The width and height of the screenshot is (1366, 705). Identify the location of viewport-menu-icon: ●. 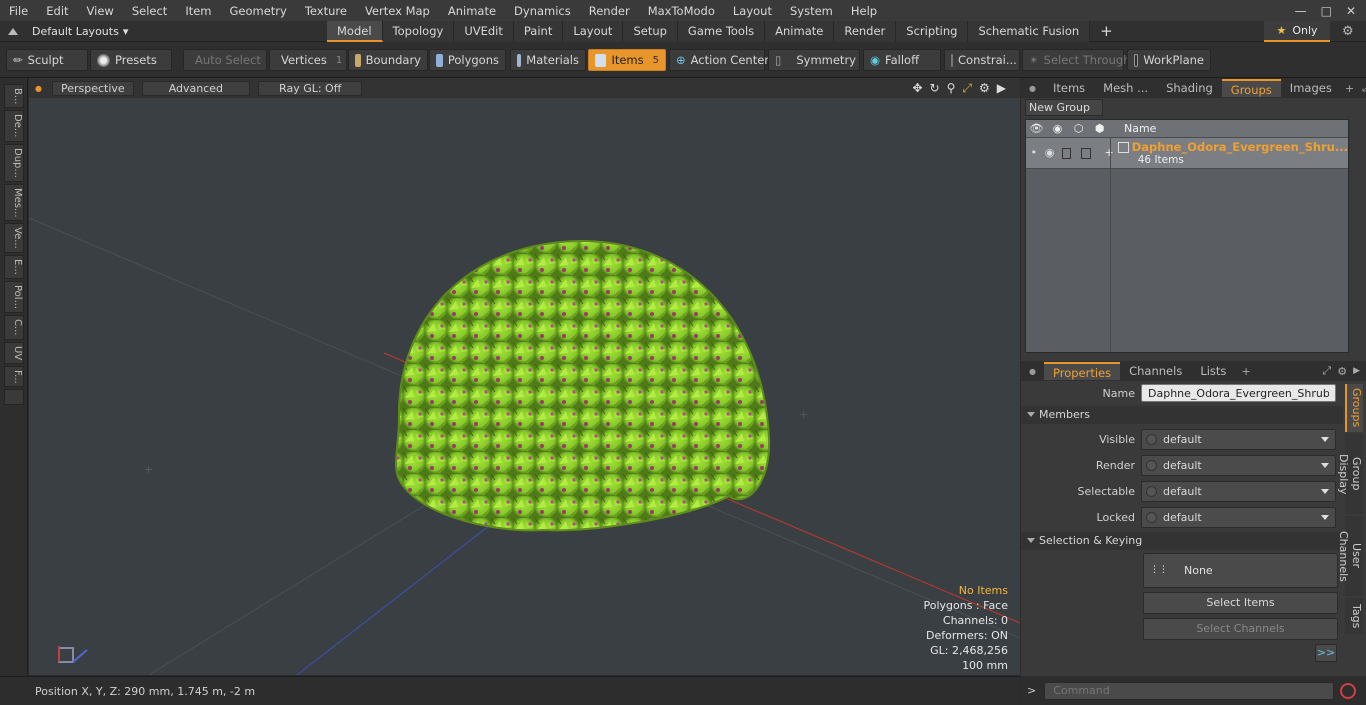
(38, 88).